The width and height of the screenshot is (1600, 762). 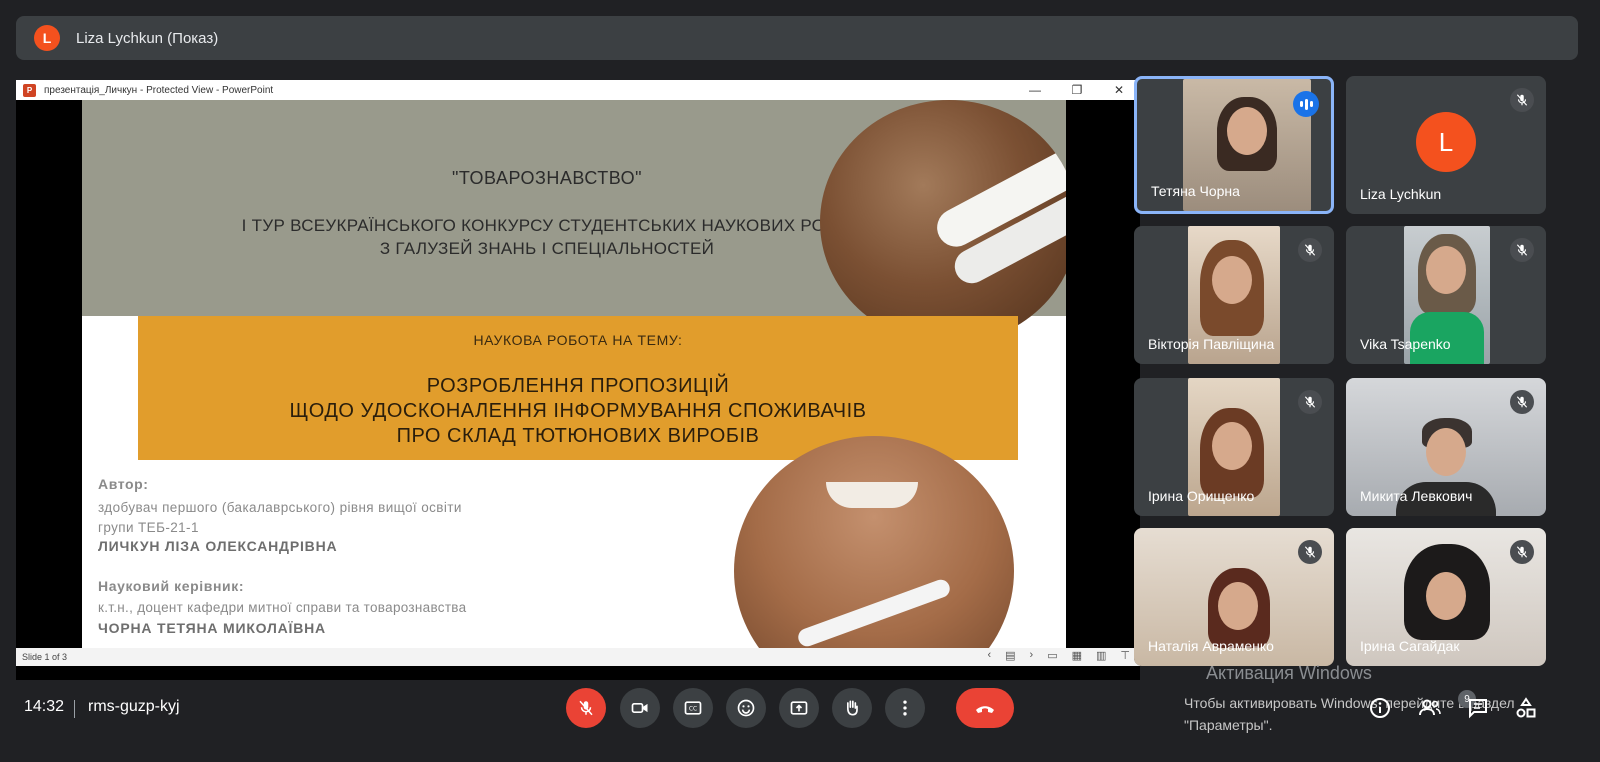 I want to click on activities-button, so click(x=1526, y=708).